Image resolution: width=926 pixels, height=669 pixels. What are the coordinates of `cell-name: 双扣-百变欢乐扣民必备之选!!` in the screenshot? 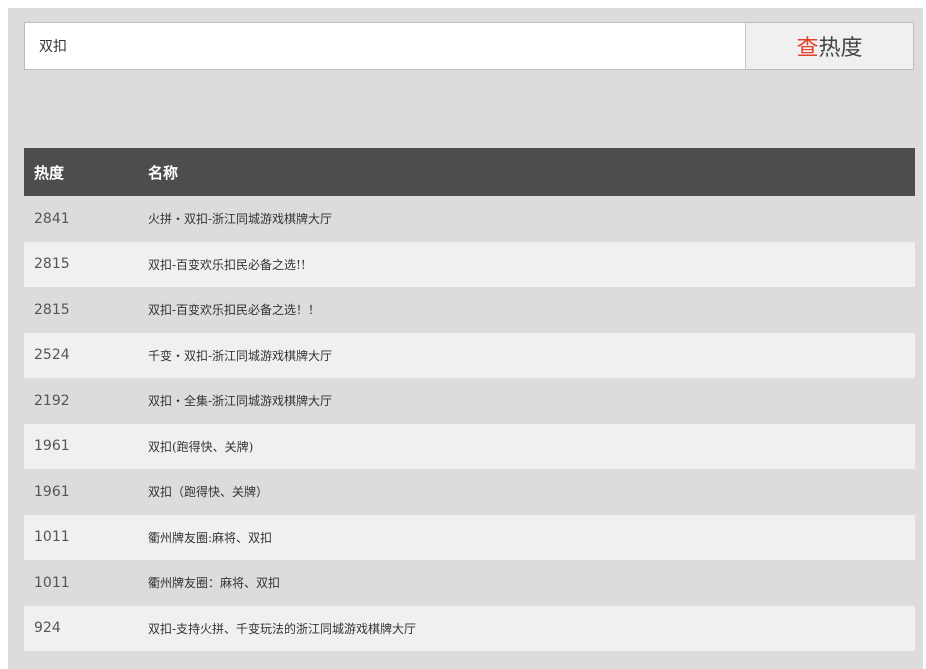 It's located at (227, 264).